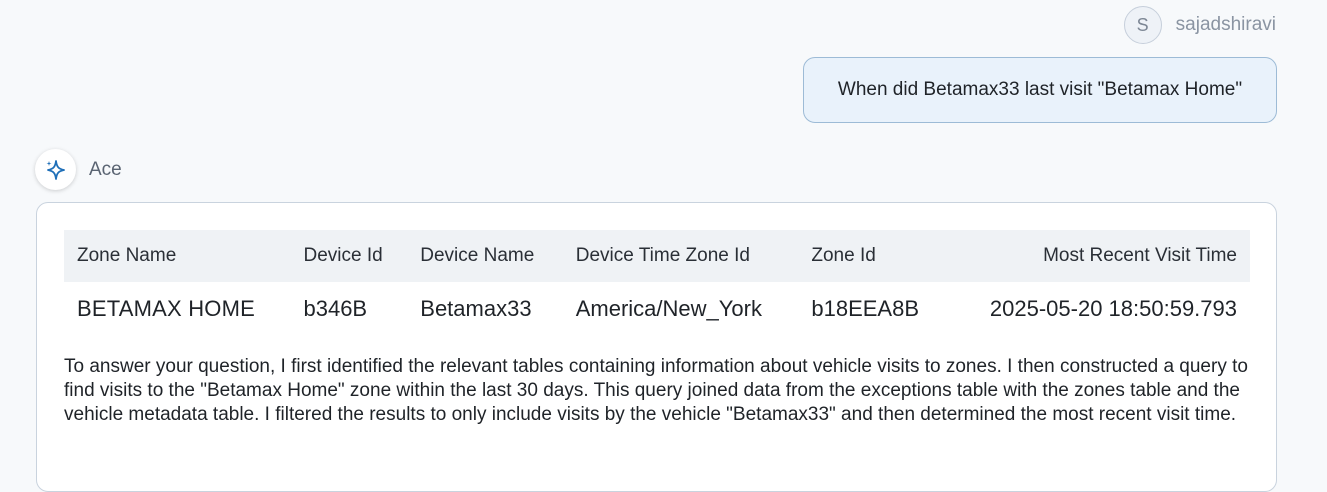  Describe the element at coordinates (78, 169) in the screenshot. I see `assistant-header: Ace` at that location.